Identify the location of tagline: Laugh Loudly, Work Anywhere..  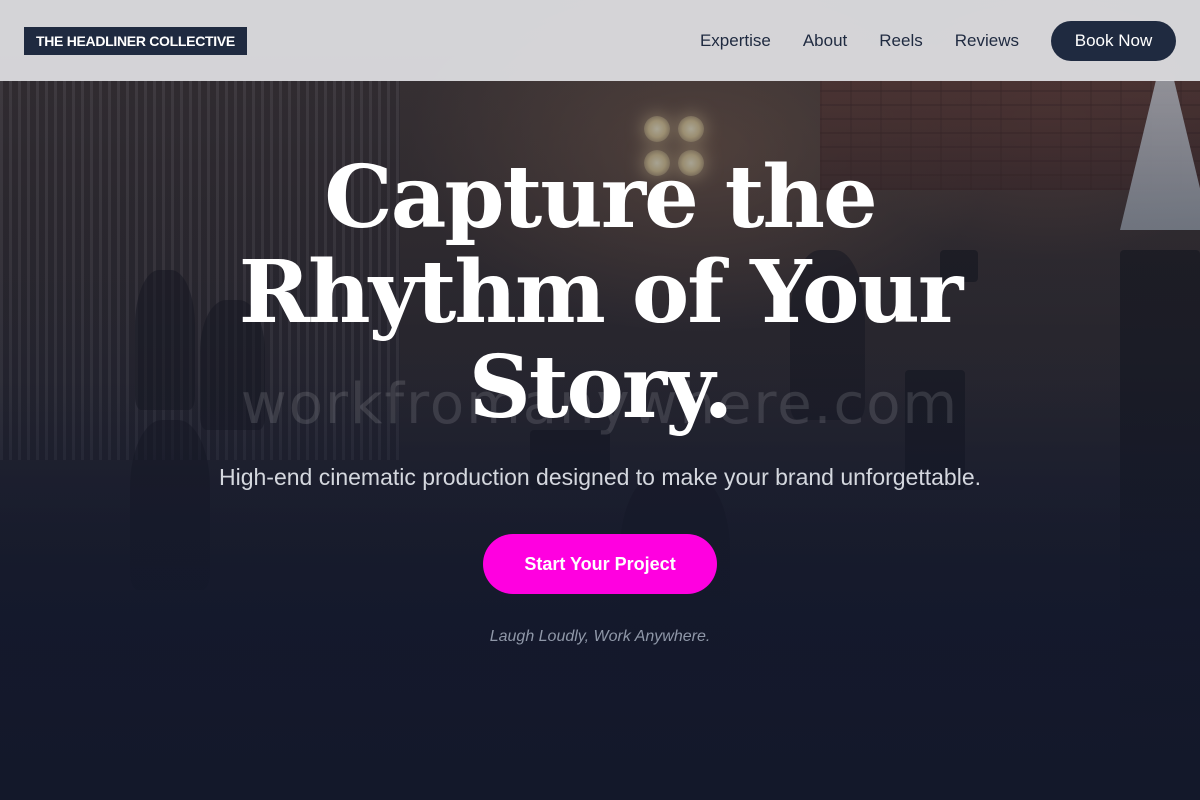
(600, 636).